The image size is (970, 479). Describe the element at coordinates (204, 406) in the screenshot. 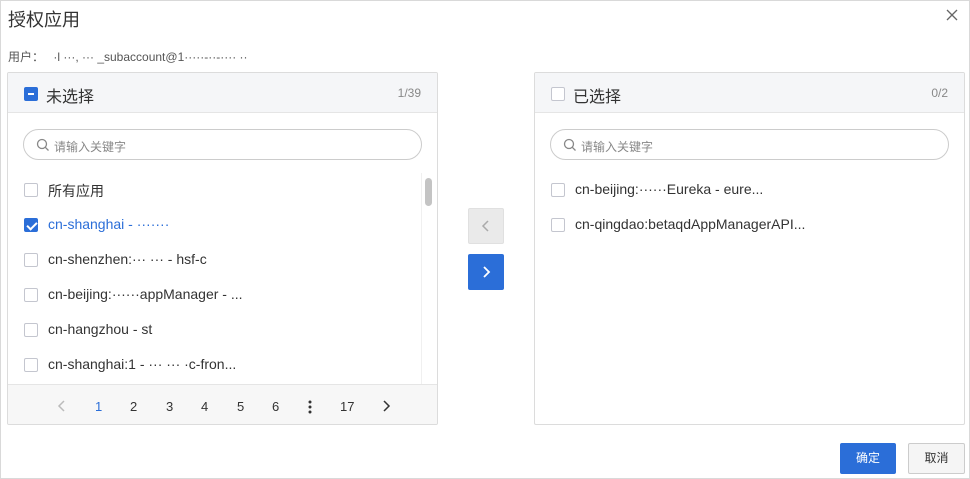

I see `page-4: 4` at that location.